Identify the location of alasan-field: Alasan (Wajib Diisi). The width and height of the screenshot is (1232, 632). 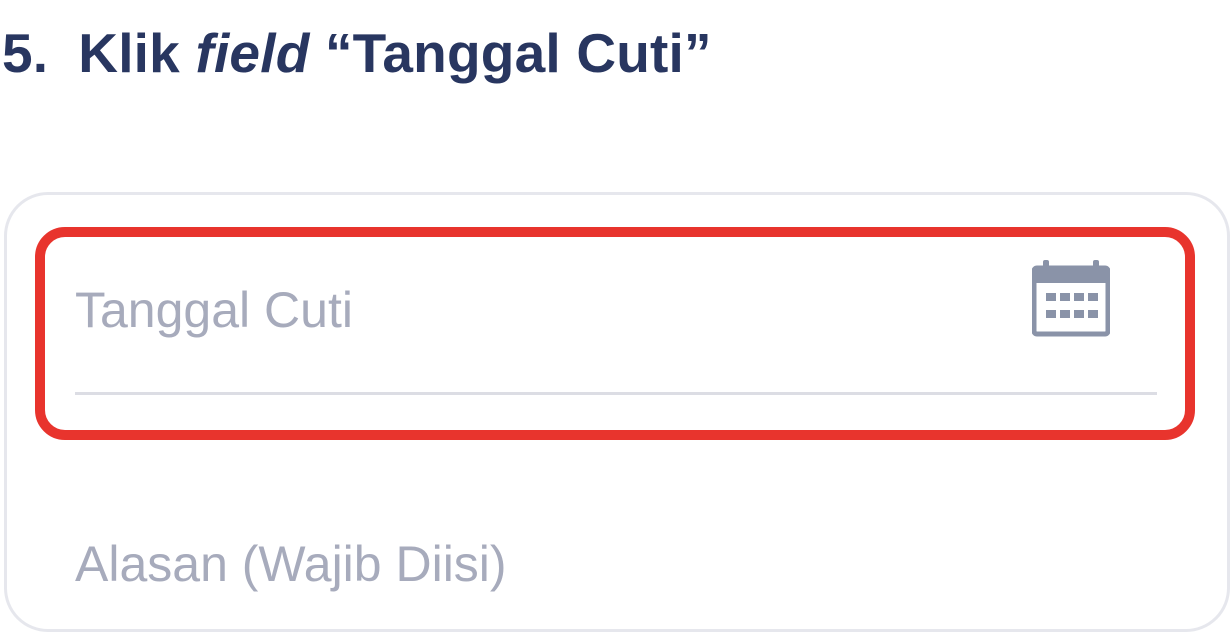
(291, 564).